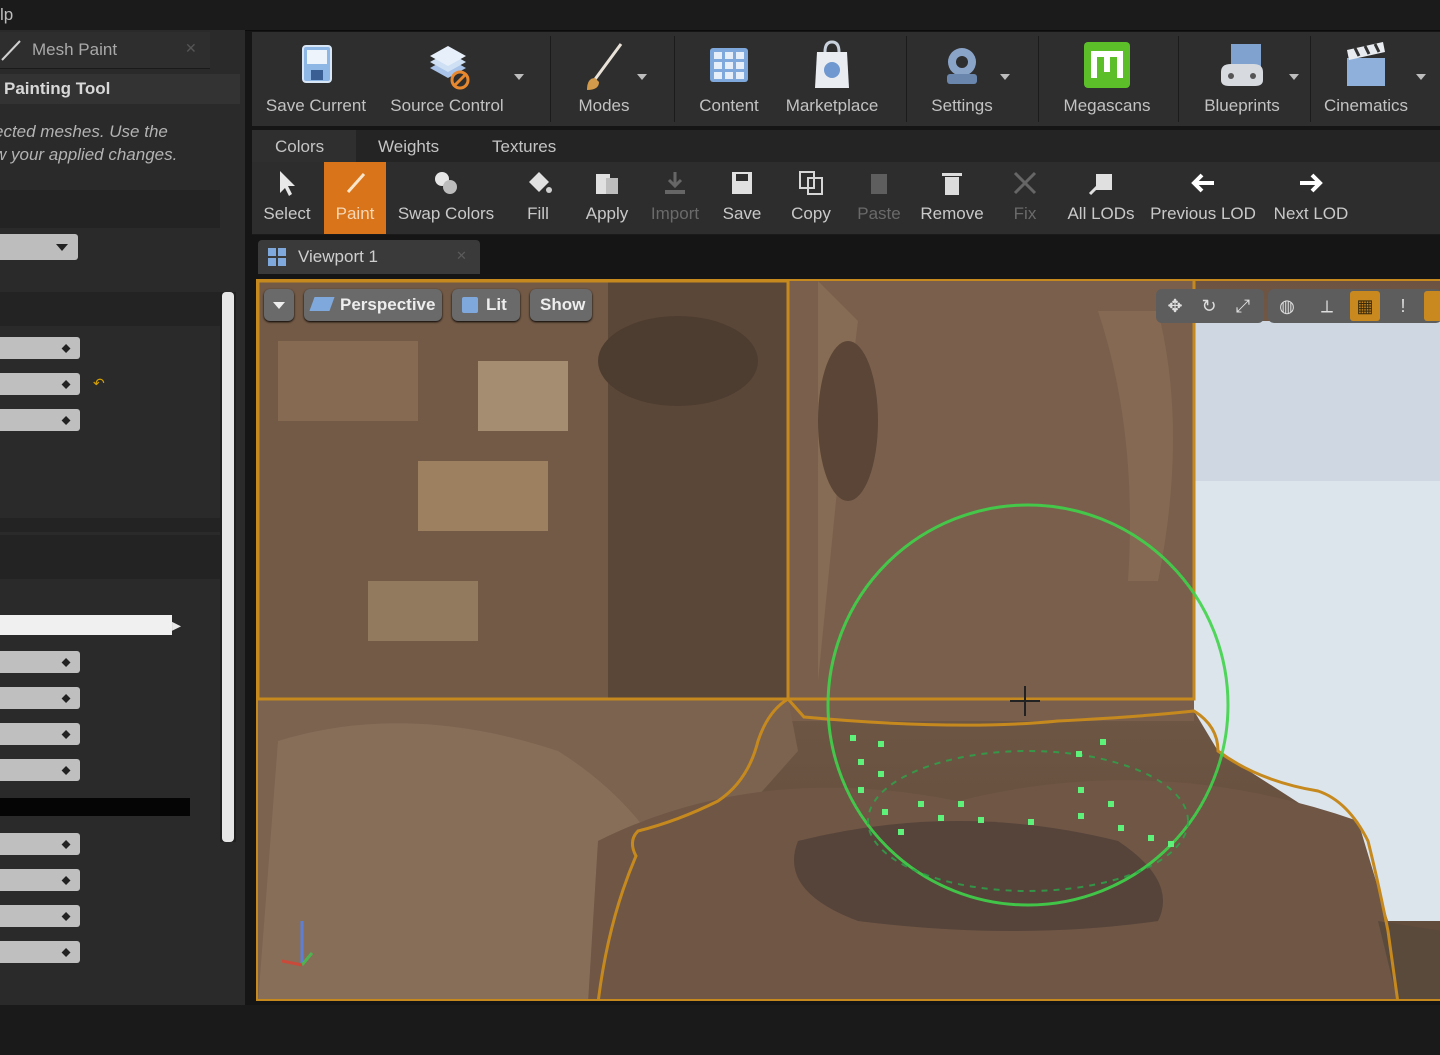  What do you see at coordinates (1432, 306) in the screenshot?
I see `rotation-snap-icon` at bounding box center [1432, 306].